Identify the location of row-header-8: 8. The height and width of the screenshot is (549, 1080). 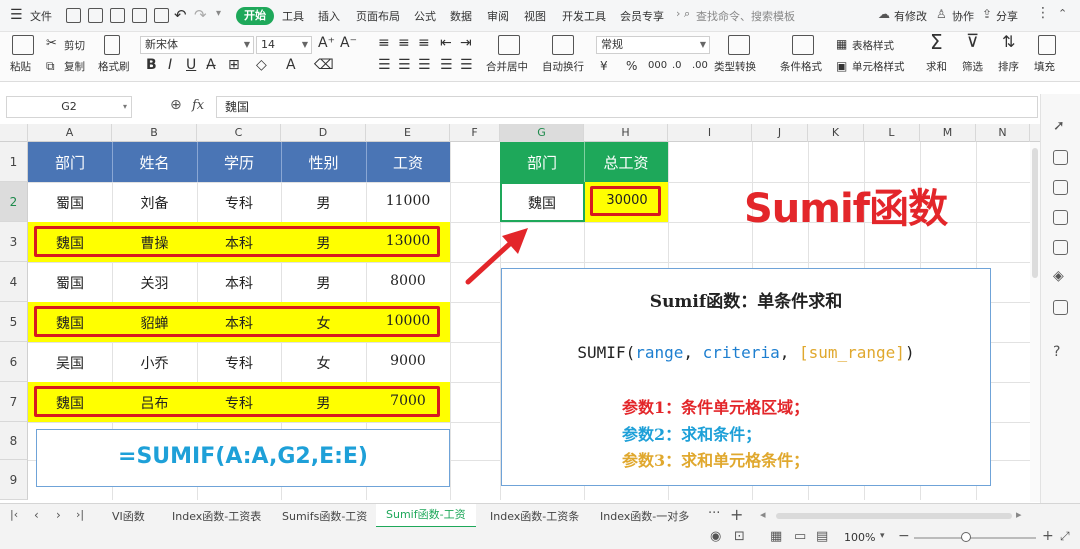
(14, 441).